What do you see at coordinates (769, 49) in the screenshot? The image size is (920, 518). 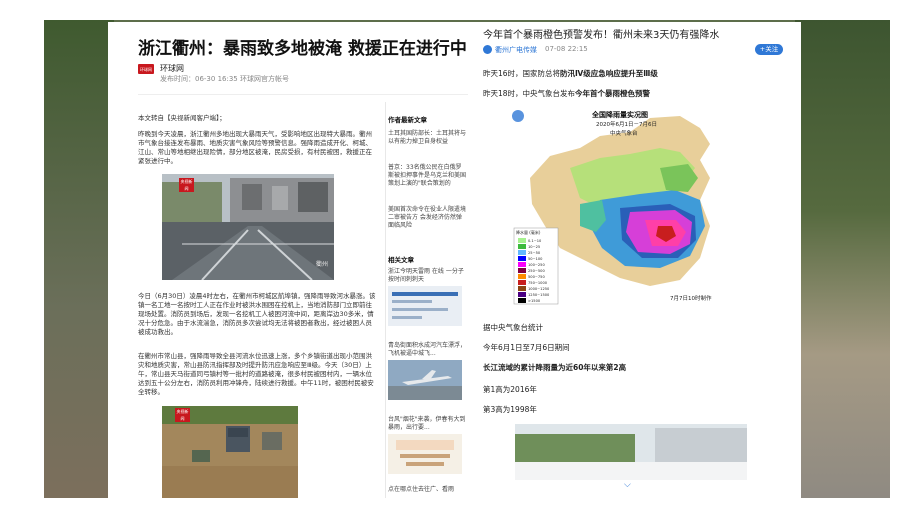 I see `follow-button: +关注` at bounding box center [769, 49].